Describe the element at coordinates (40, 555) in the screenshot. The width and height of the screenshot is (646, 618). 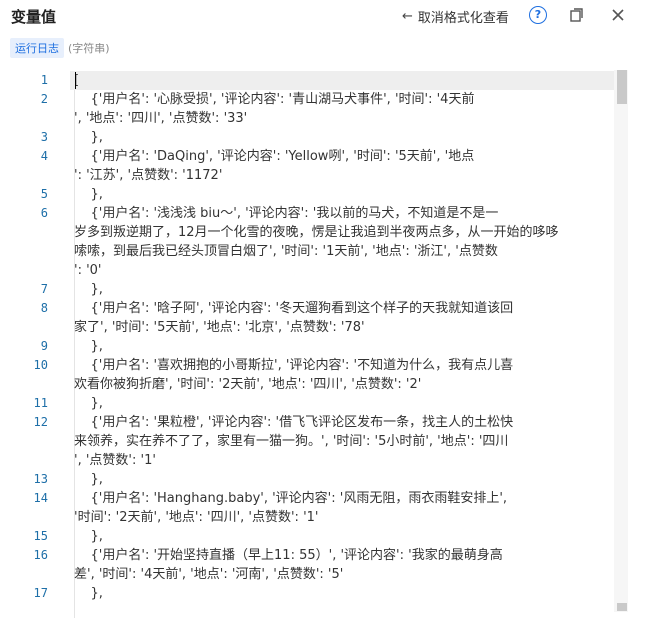
I see `line-number: 16` at that location.